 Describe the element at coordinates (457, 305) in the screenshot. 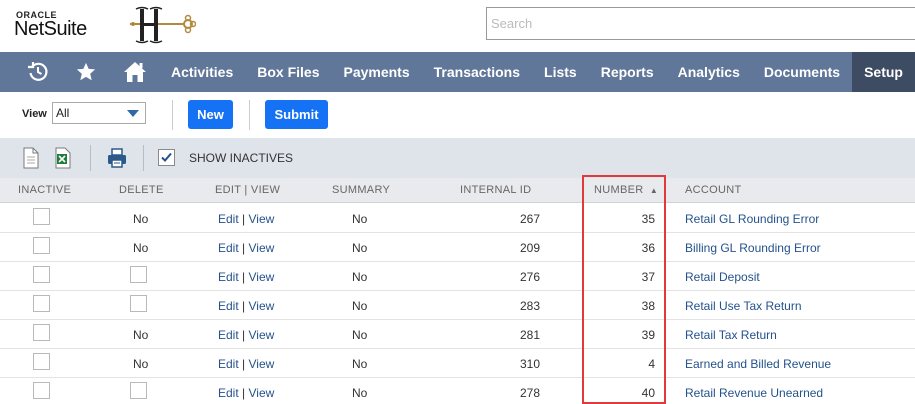

I see `table-row: Edit | View No 283 38 Retail Use Tax Return` at that location.